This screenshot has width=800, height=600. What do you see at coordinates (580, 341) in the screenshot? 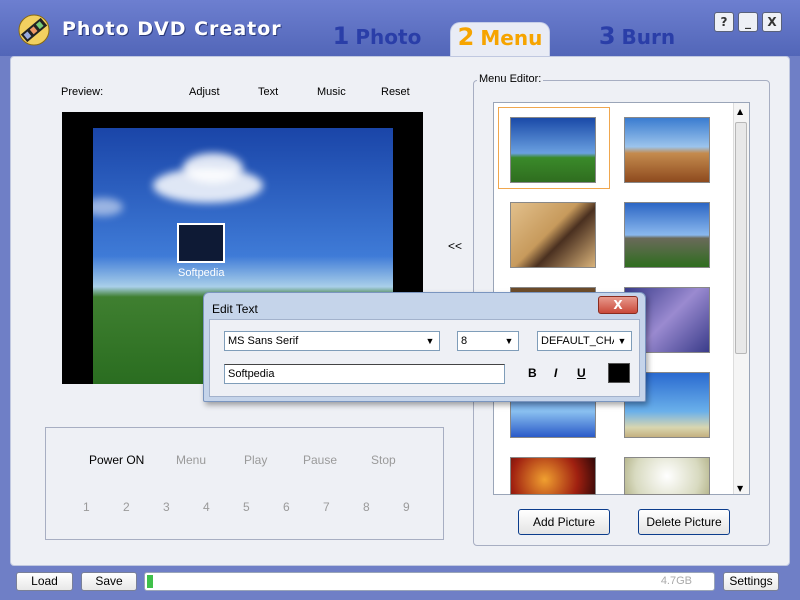
I see `charset-value: DEFAULT_CHA` at bounding box center [580, 341].